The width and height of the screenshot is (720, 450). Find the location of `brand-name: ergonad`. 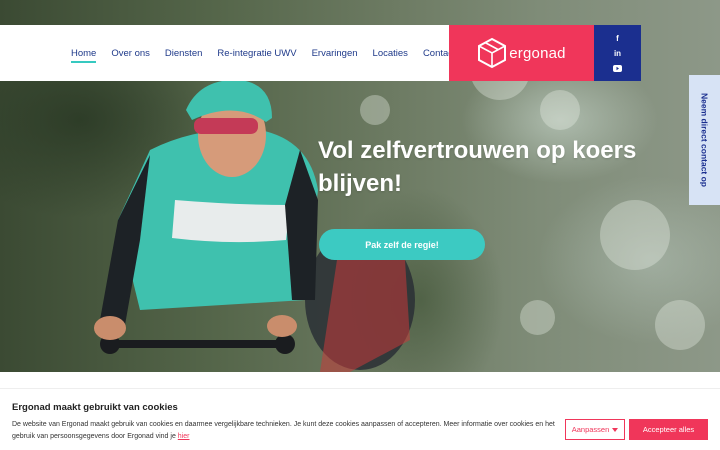

brand-name: ergonad is located at coordinates (537, 53).